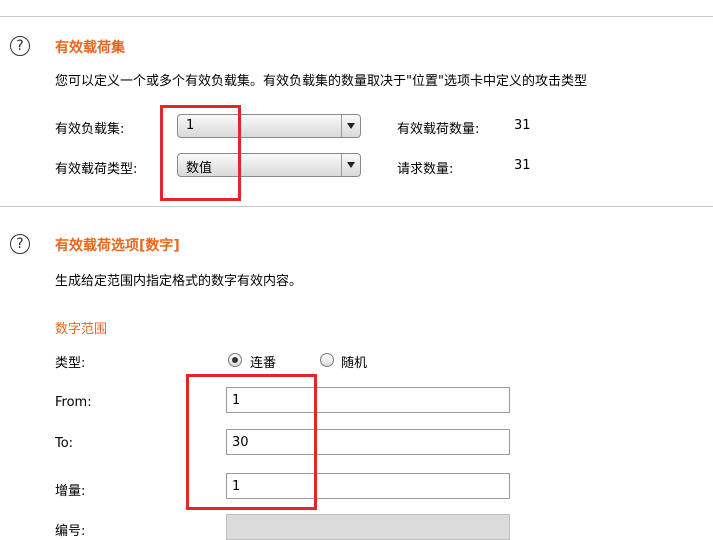 Image resolution: width=713 pixels, height=540 pixels. What do you see at coordinates (235, 360) in the screenshot?
I see `radio-sequential` at bounding box center [235, 360].